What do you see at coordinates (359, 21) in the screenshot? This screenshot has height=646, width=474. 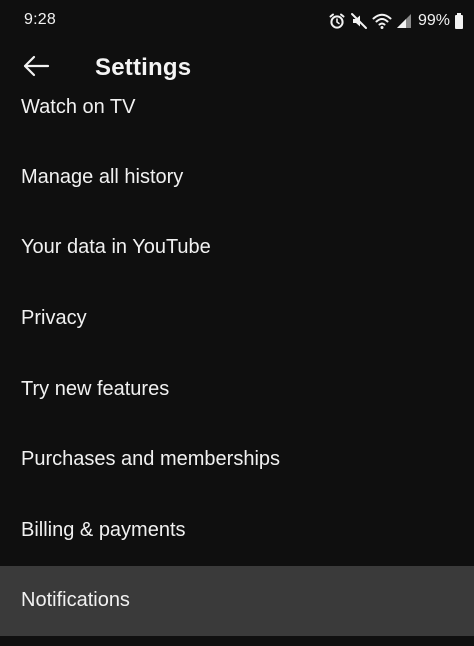 I see `mute-icon` at bounding box center [359, 21].